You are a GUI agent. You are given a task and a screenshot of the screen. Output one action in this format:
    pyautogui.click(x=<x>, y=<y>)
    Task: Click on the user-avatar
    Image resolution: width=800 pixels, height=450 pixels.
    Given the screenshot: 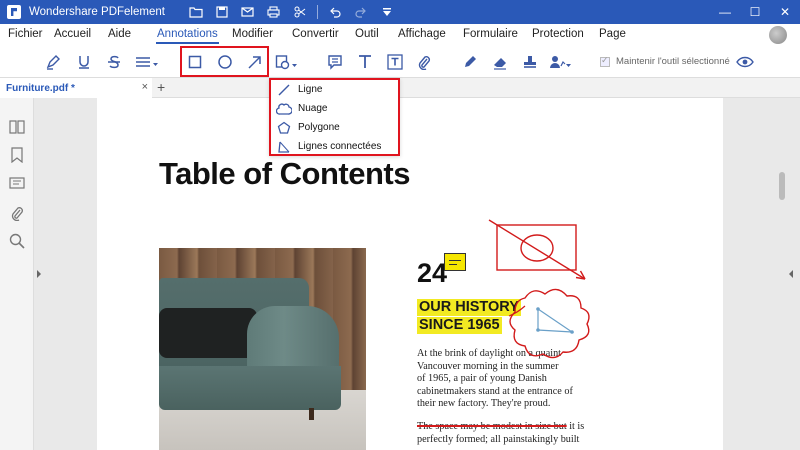 What is the action you would take?
    pyautogui.click(x=778, y=35)
    